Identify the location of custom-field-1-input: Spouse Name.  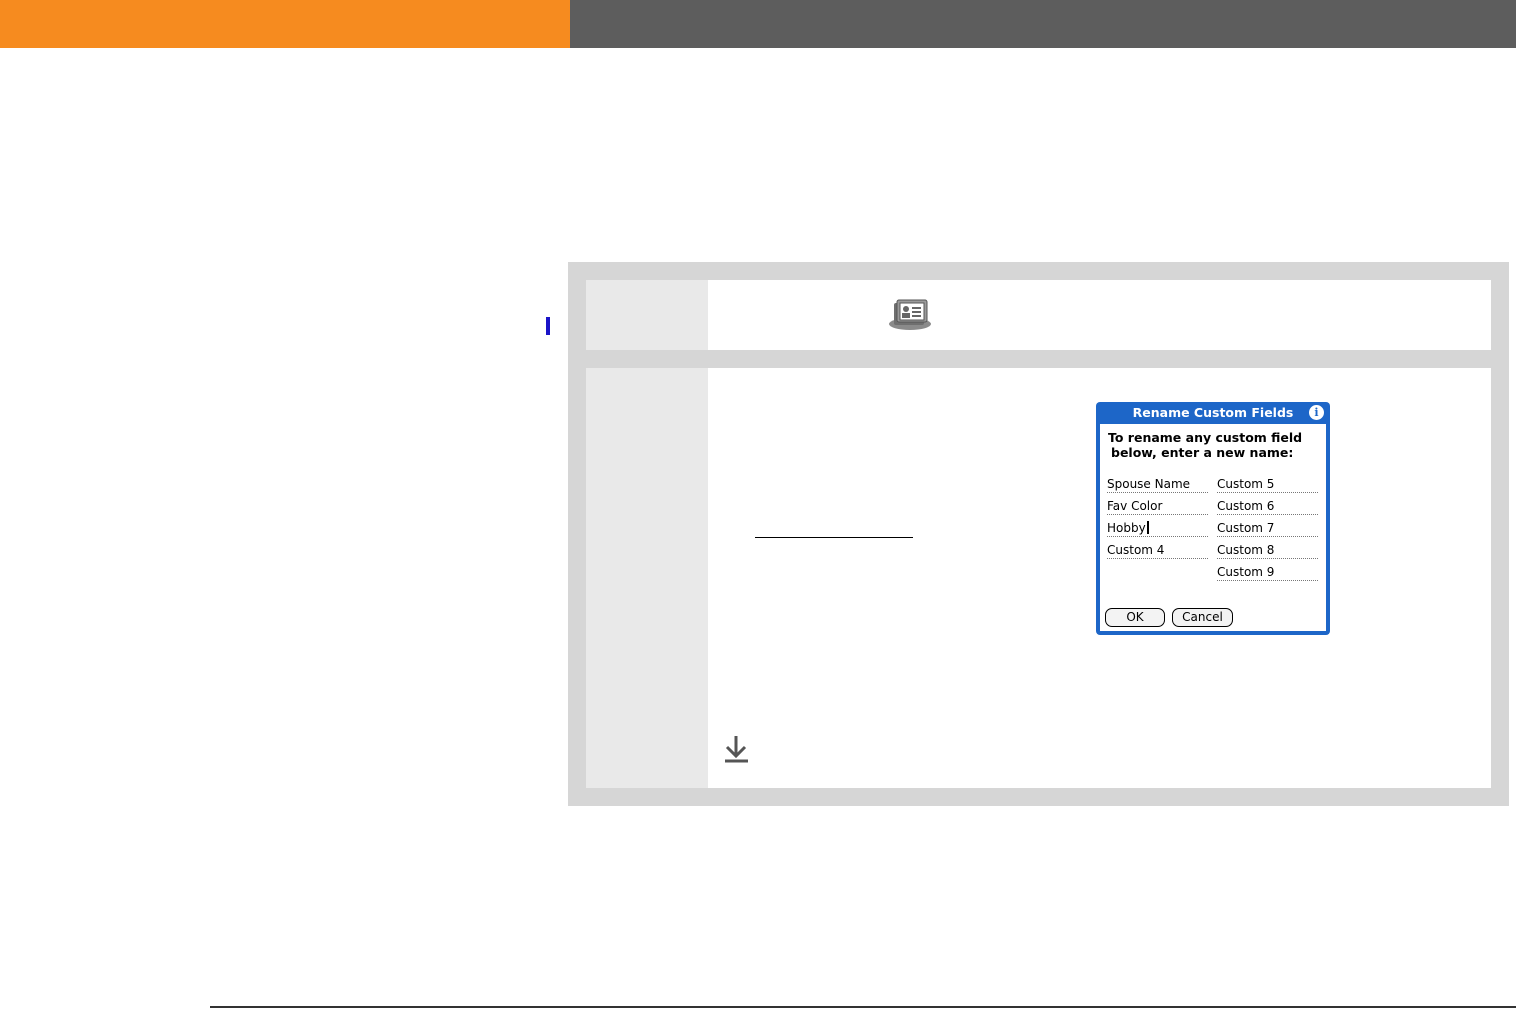
(1157, 484).